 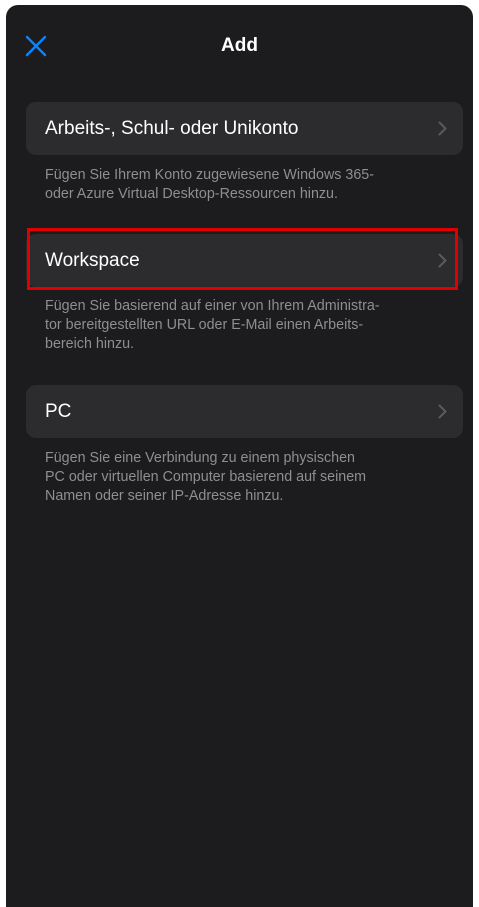 I want to click on option-label: PC, so click(x=58, y=411).